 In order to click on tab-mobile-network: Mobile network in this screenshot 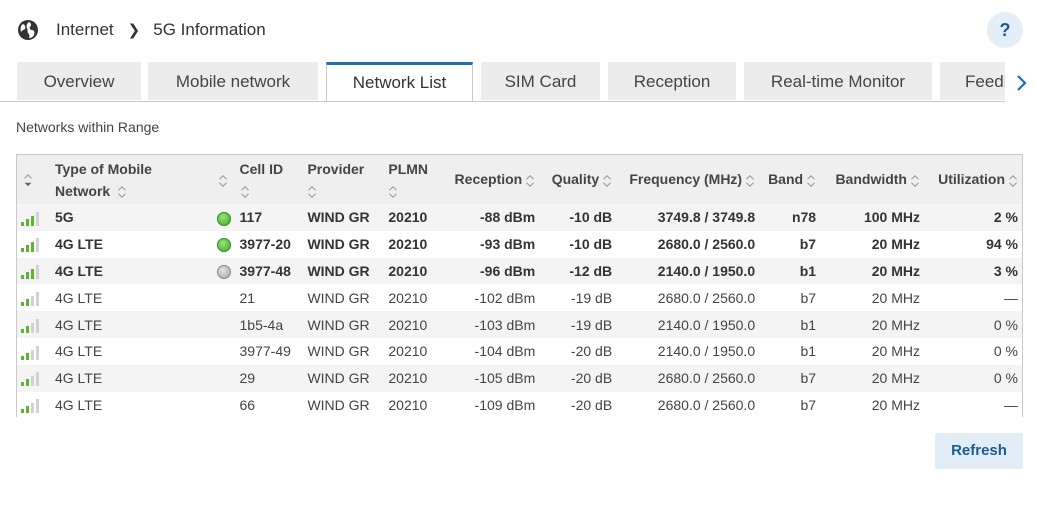, I will do `click(233, 81)`.